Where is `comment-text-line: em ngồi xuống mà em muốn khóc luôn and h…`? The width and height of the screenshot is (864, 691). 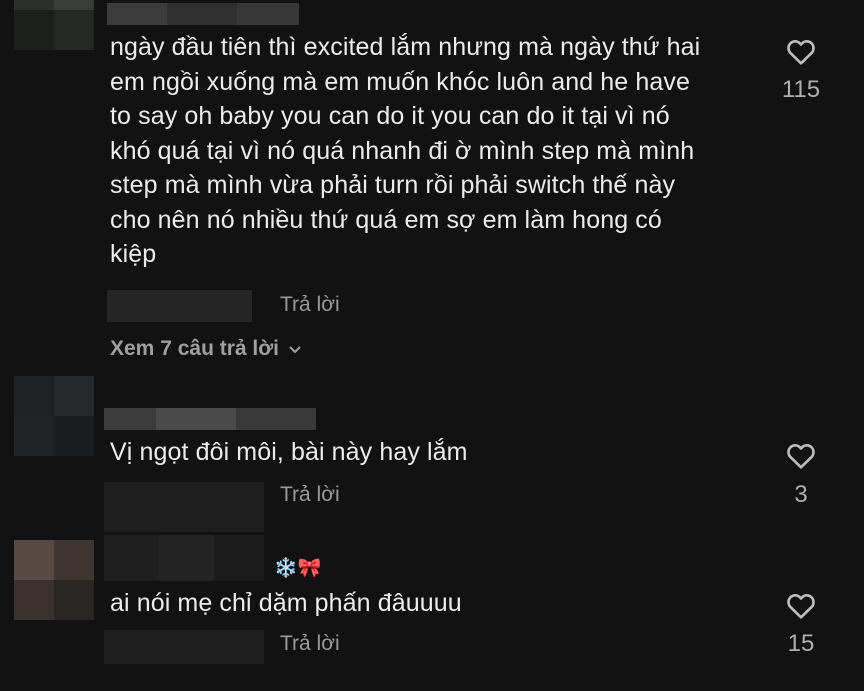 comment-text-line: em ngồi xuống mà em muốn khóc luôn and h… is located at coordinates (400, 81).